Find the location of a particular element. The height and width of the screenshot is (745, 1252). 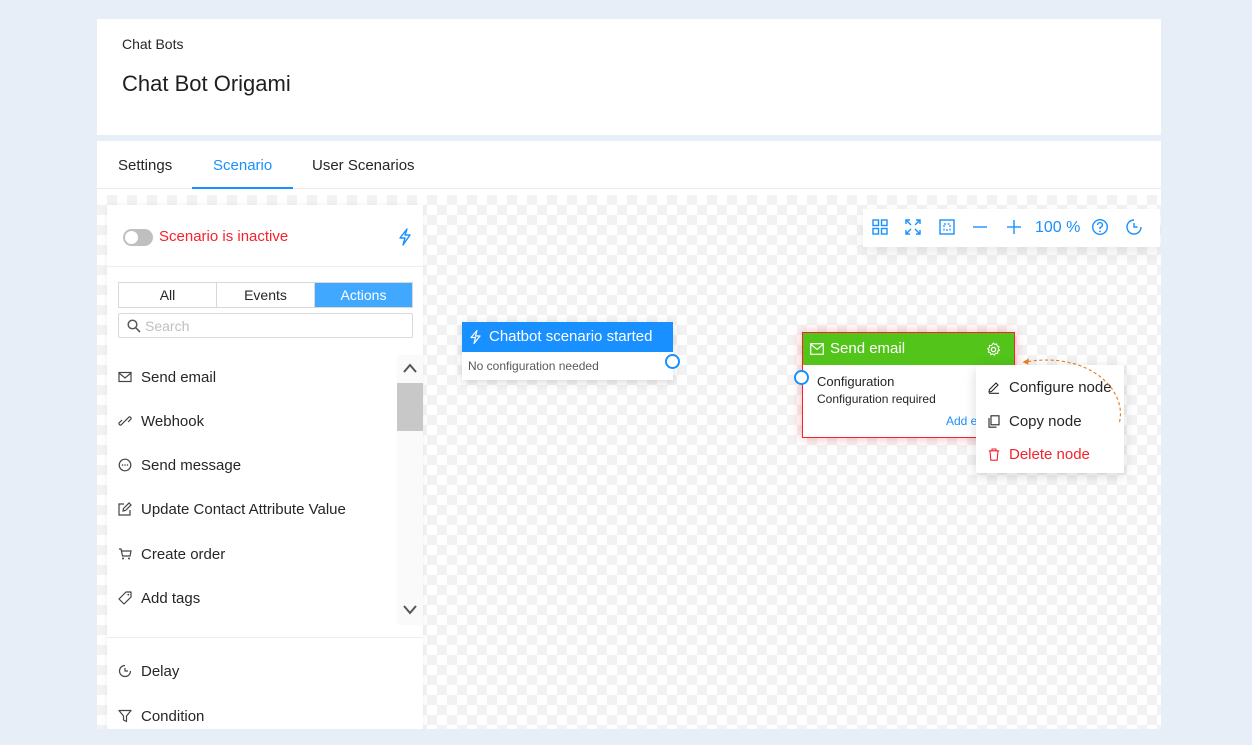

cart-icon is located at coordinates (125, 554).